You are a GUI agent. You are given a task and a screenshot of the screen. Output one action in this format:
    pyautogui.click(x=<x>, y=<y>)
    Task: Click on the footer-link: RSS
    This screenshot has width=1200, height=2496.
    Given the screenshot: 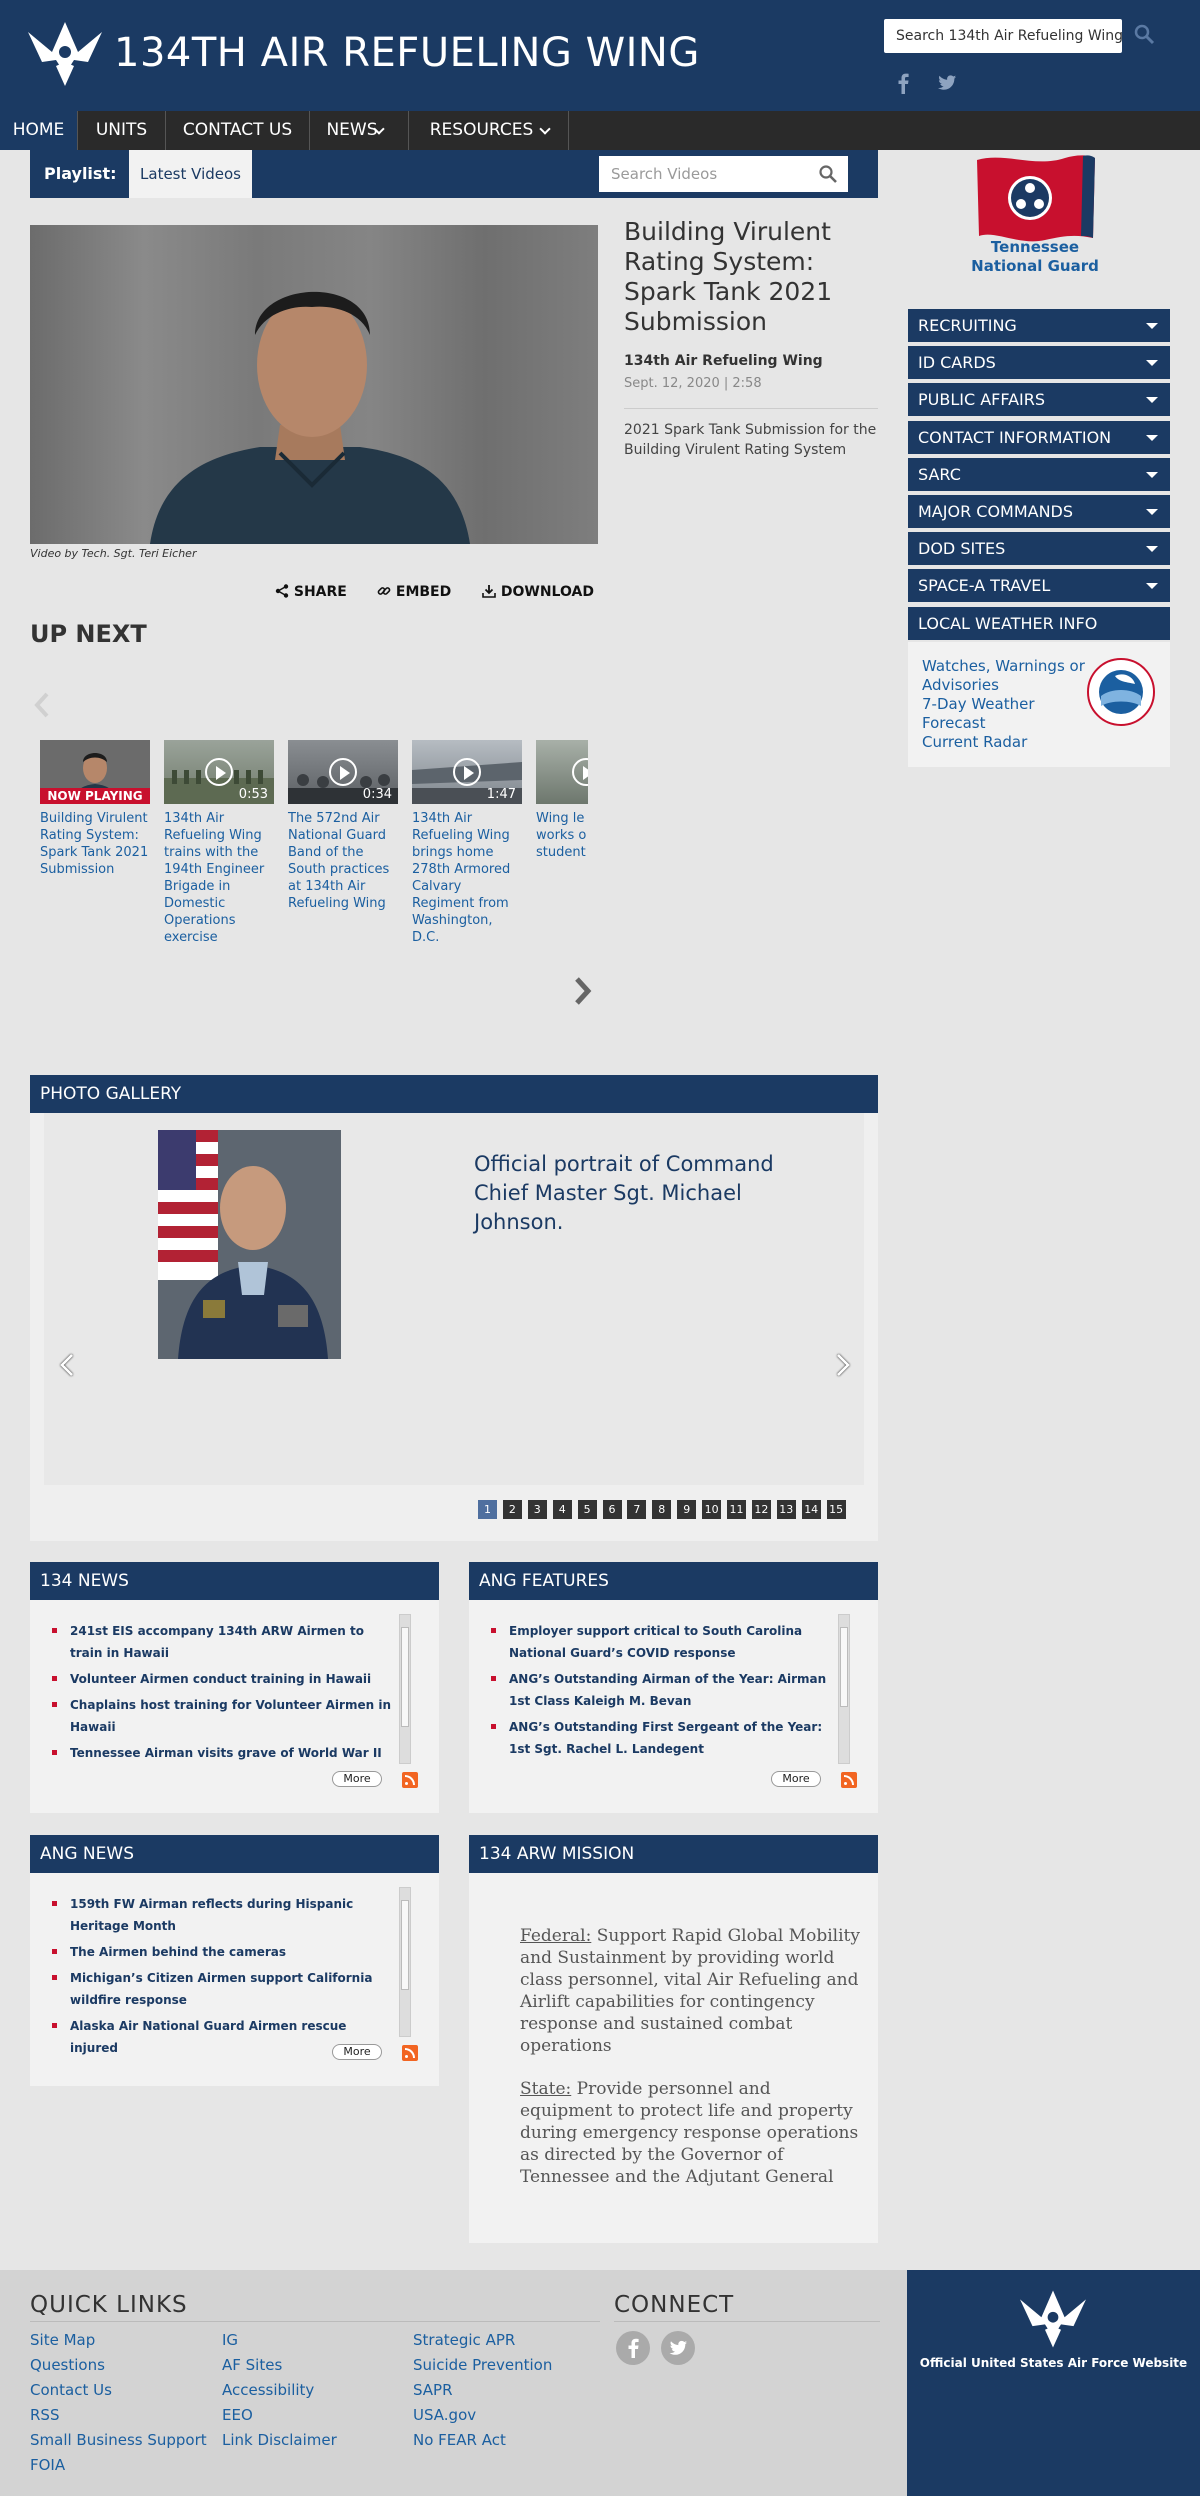 What is the action you would take?
    pyautogui.click(x=44, y=2415)
    